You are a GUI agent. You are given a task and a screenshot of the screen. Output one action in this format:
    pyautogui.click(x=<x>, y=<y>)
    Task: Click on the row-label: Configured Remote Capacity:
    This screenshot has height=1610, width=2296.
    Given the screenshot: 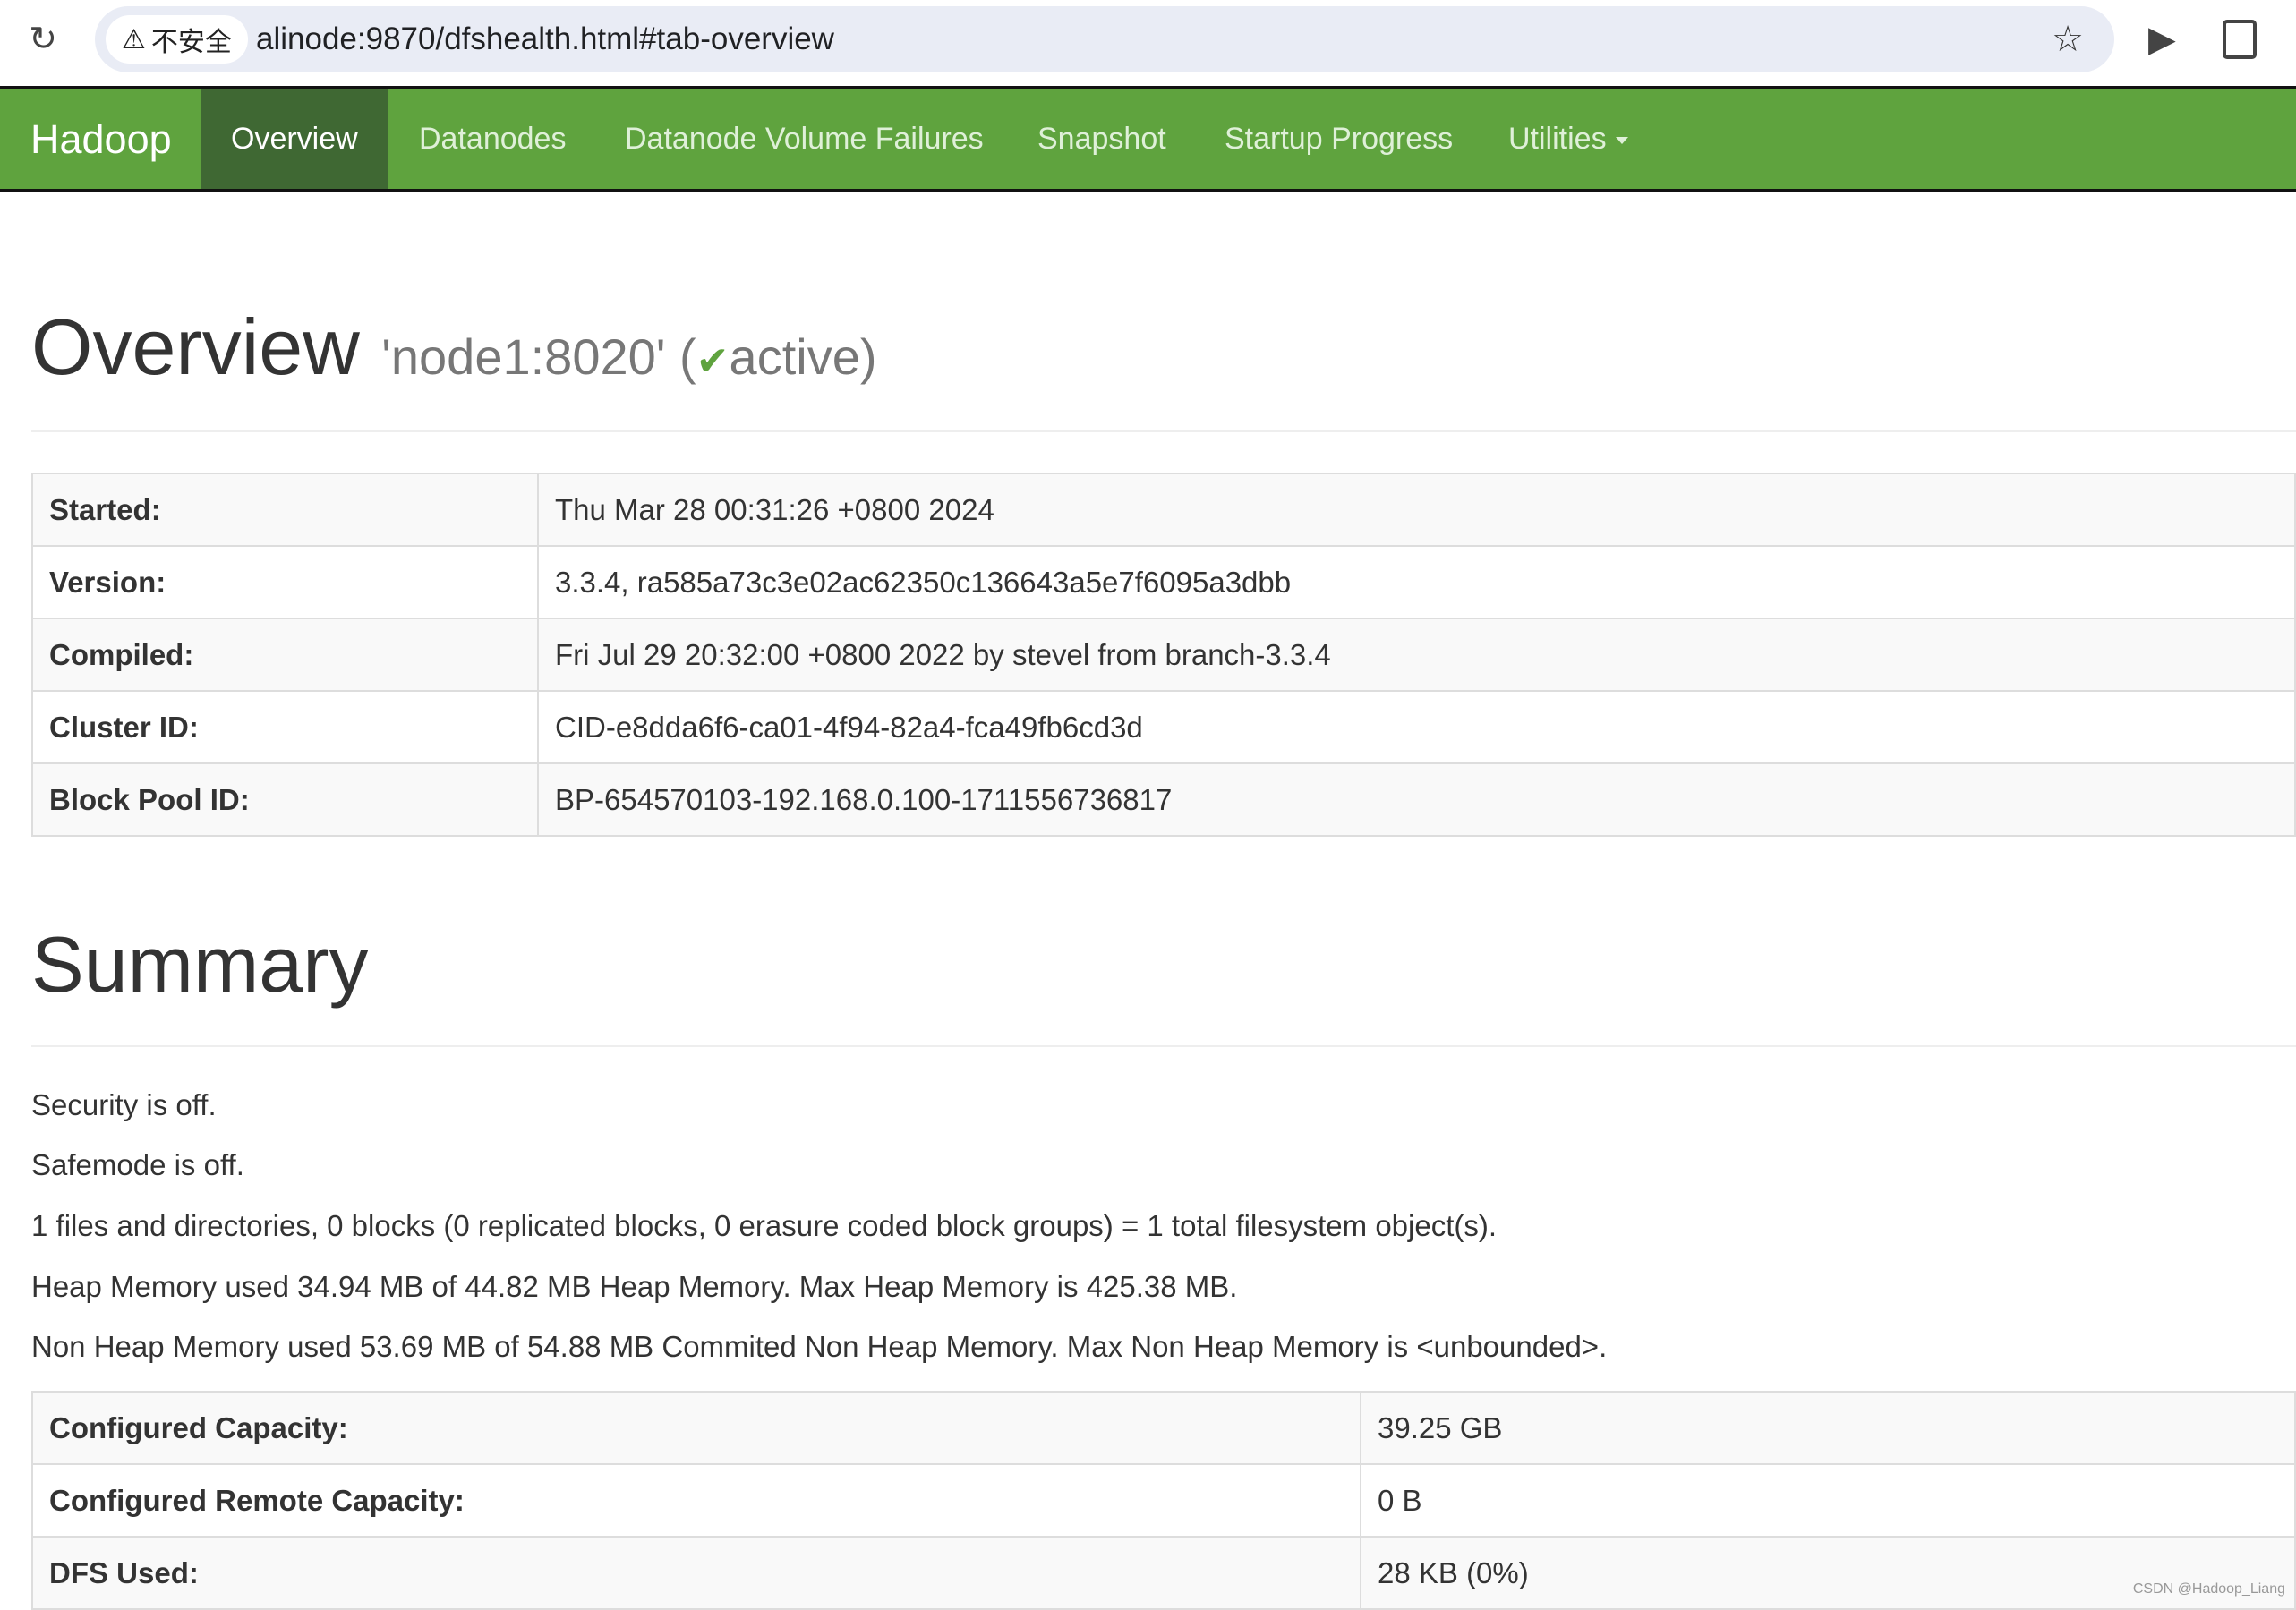 What is the action you would take?
    pyautogui.click(x=696, y=1500)
    